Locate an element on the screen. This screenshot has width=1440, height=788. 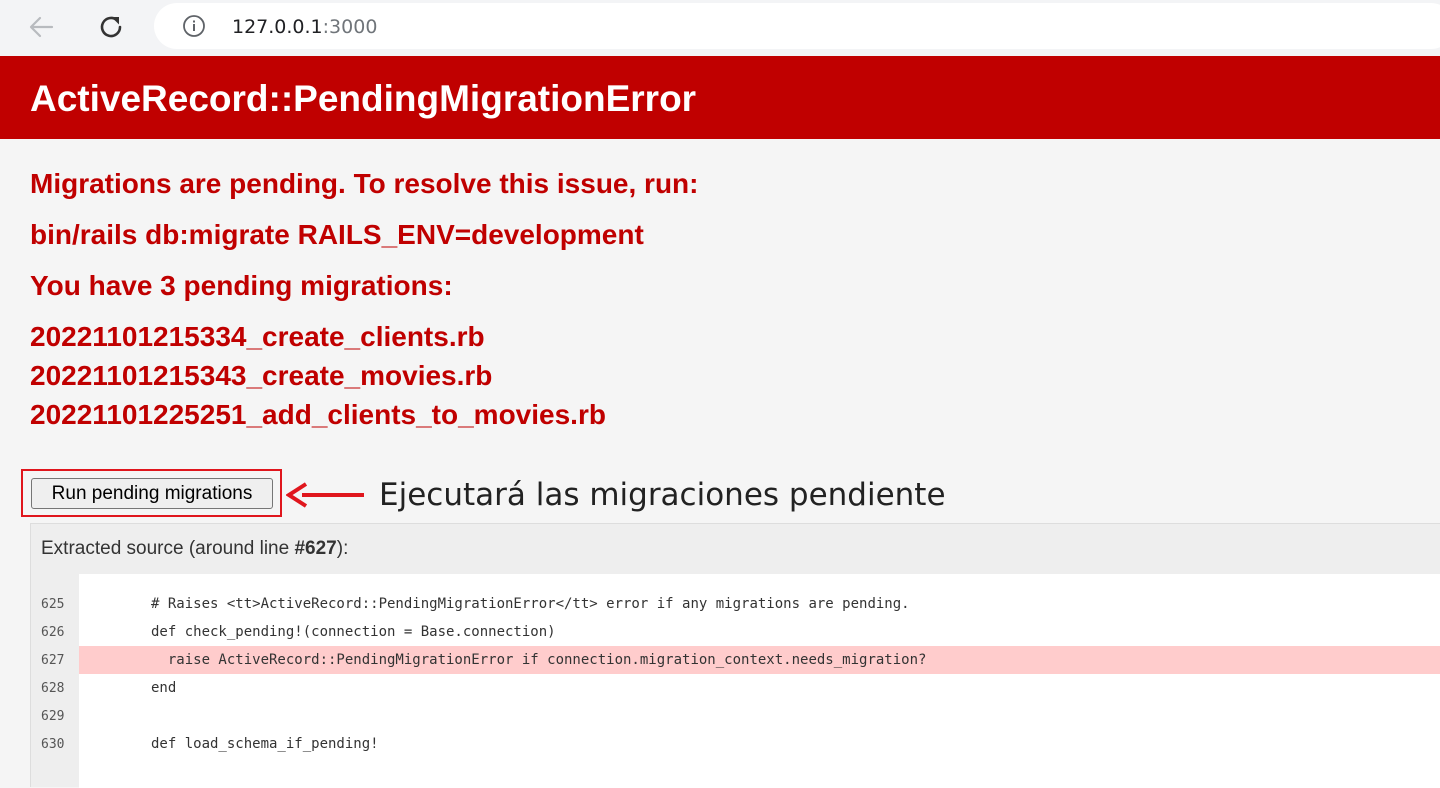
source-header-prefix: Extracted source (around line is located at coordinates (168, 548).